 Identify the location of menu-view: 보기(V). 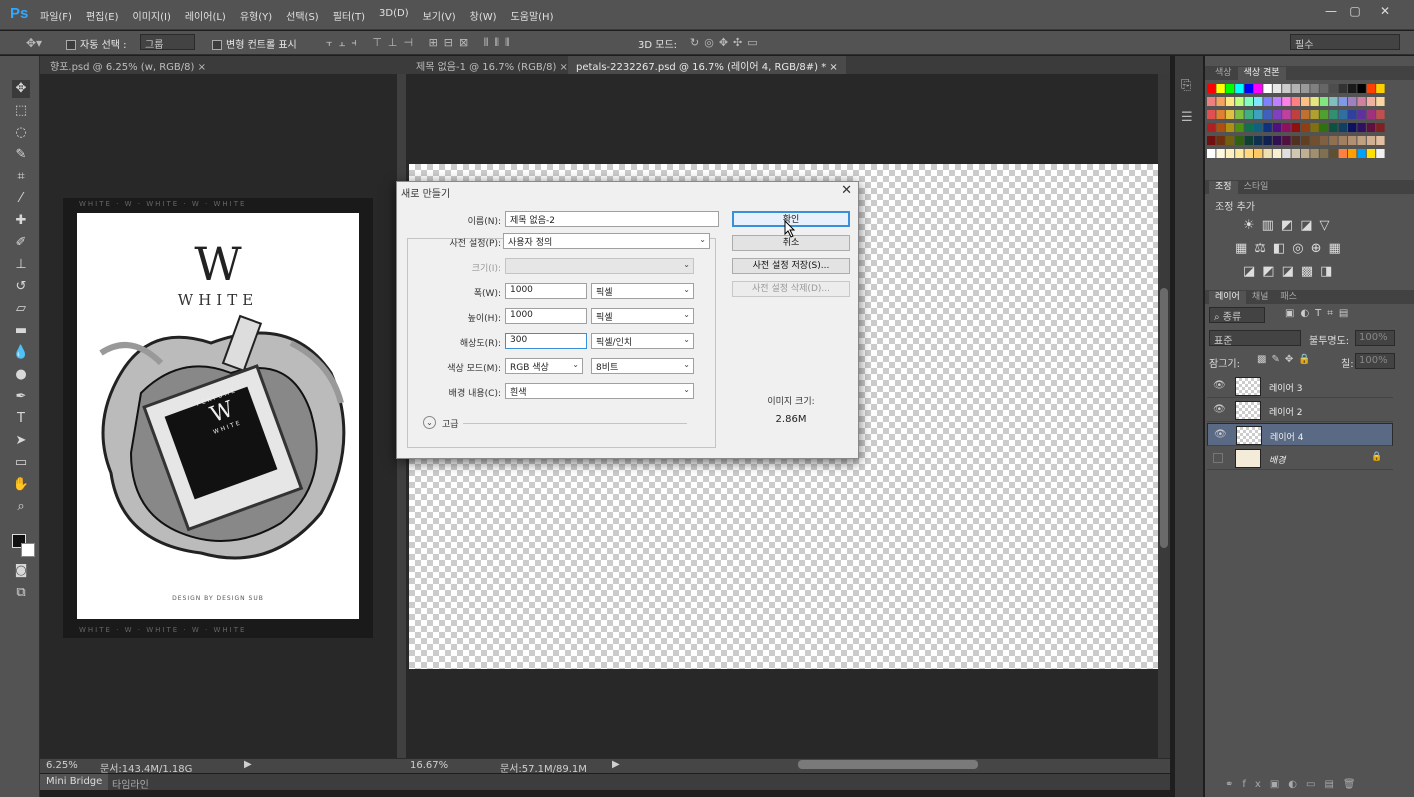
(439, 15).